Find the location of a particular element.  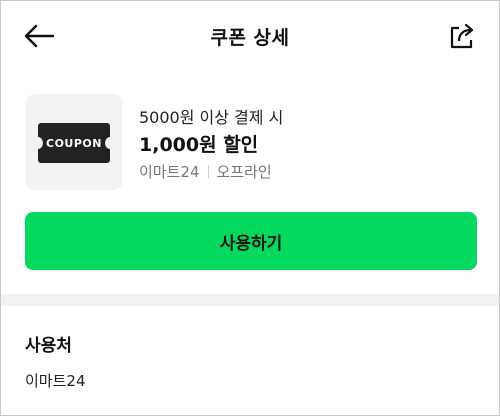

coupon-ticket-icon: COUPON is located at coordinates (74, 143).